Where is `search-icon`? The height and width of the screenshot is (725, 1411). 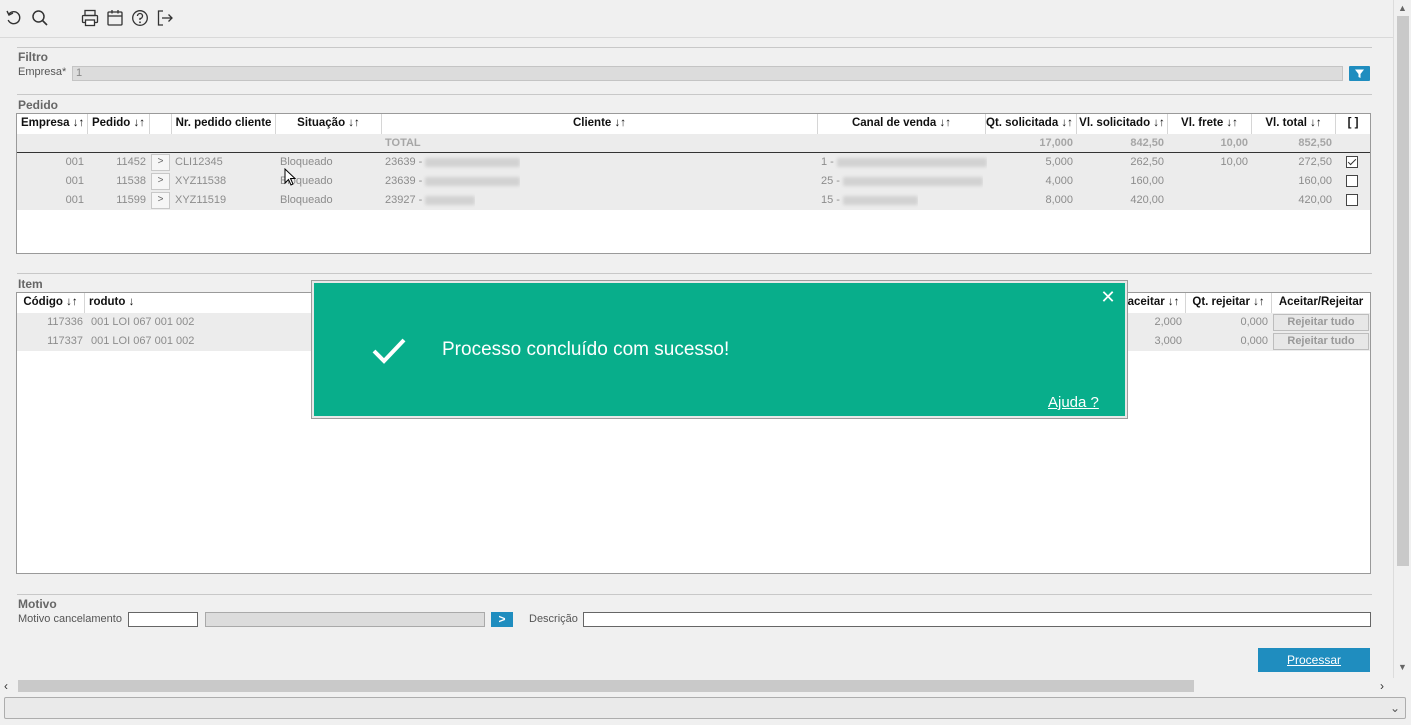 search-icon is located at coordinates (41, 19).